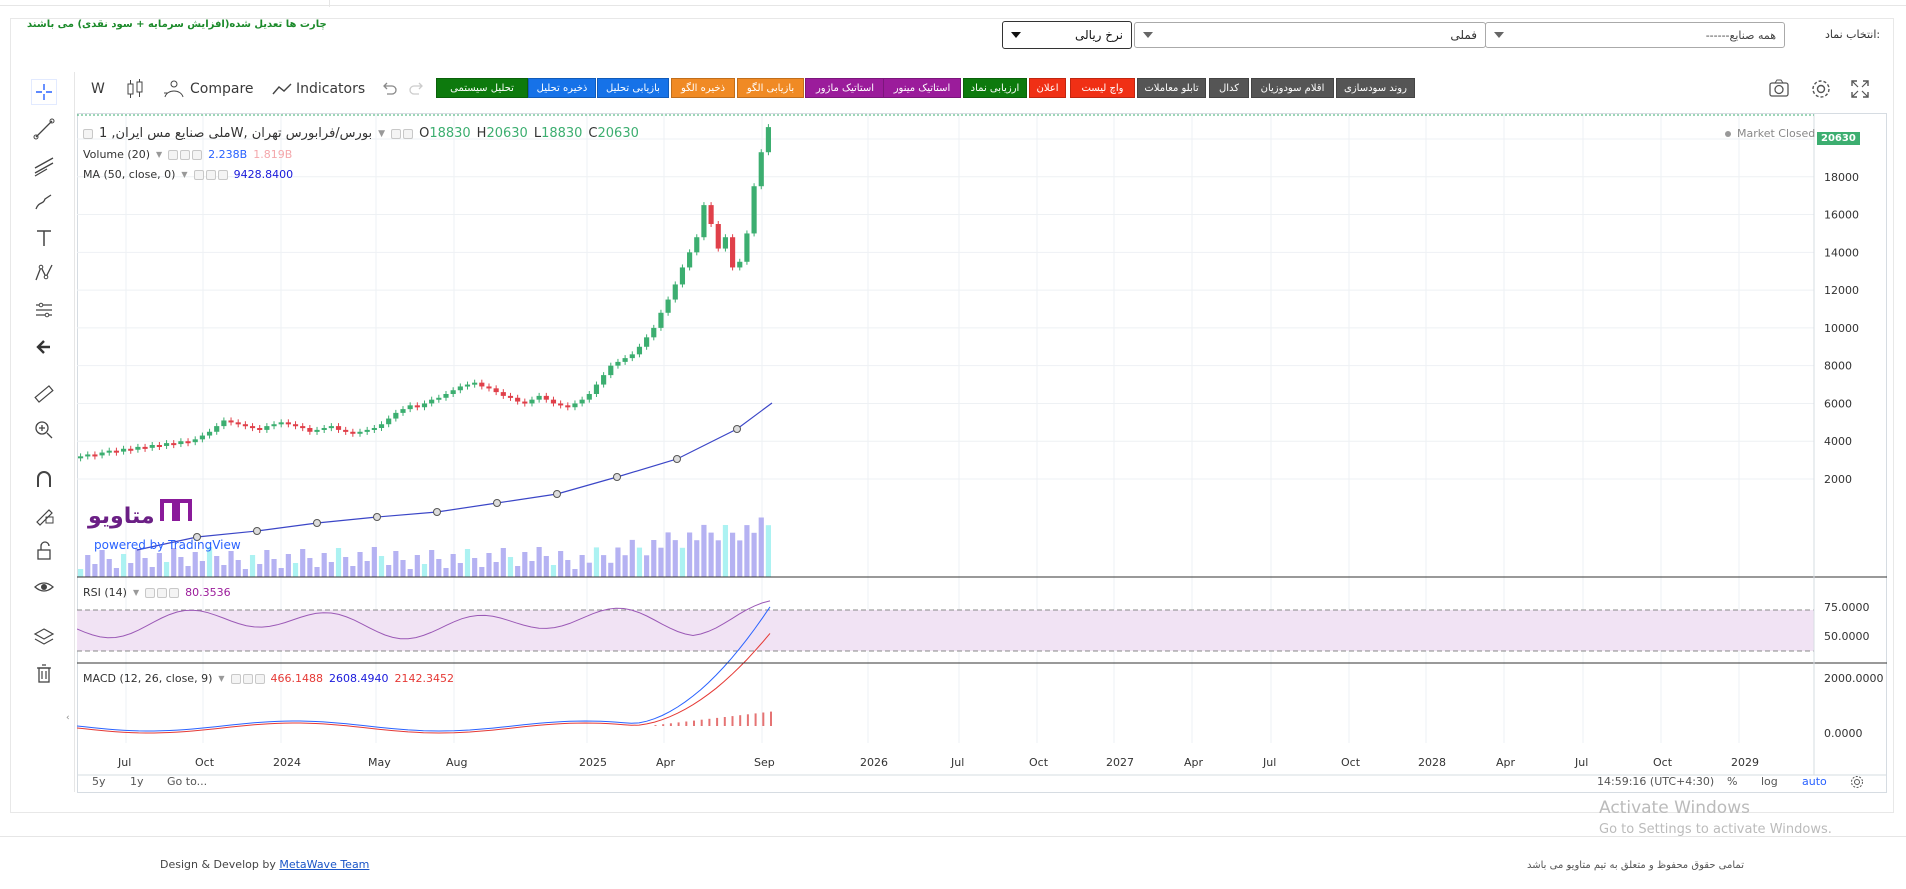 Image resolution: width=1906 pixels, height=889 pixels. Describe the element at coordinates (44, 673) in the screenshot. I see `trash-icon` at that location.